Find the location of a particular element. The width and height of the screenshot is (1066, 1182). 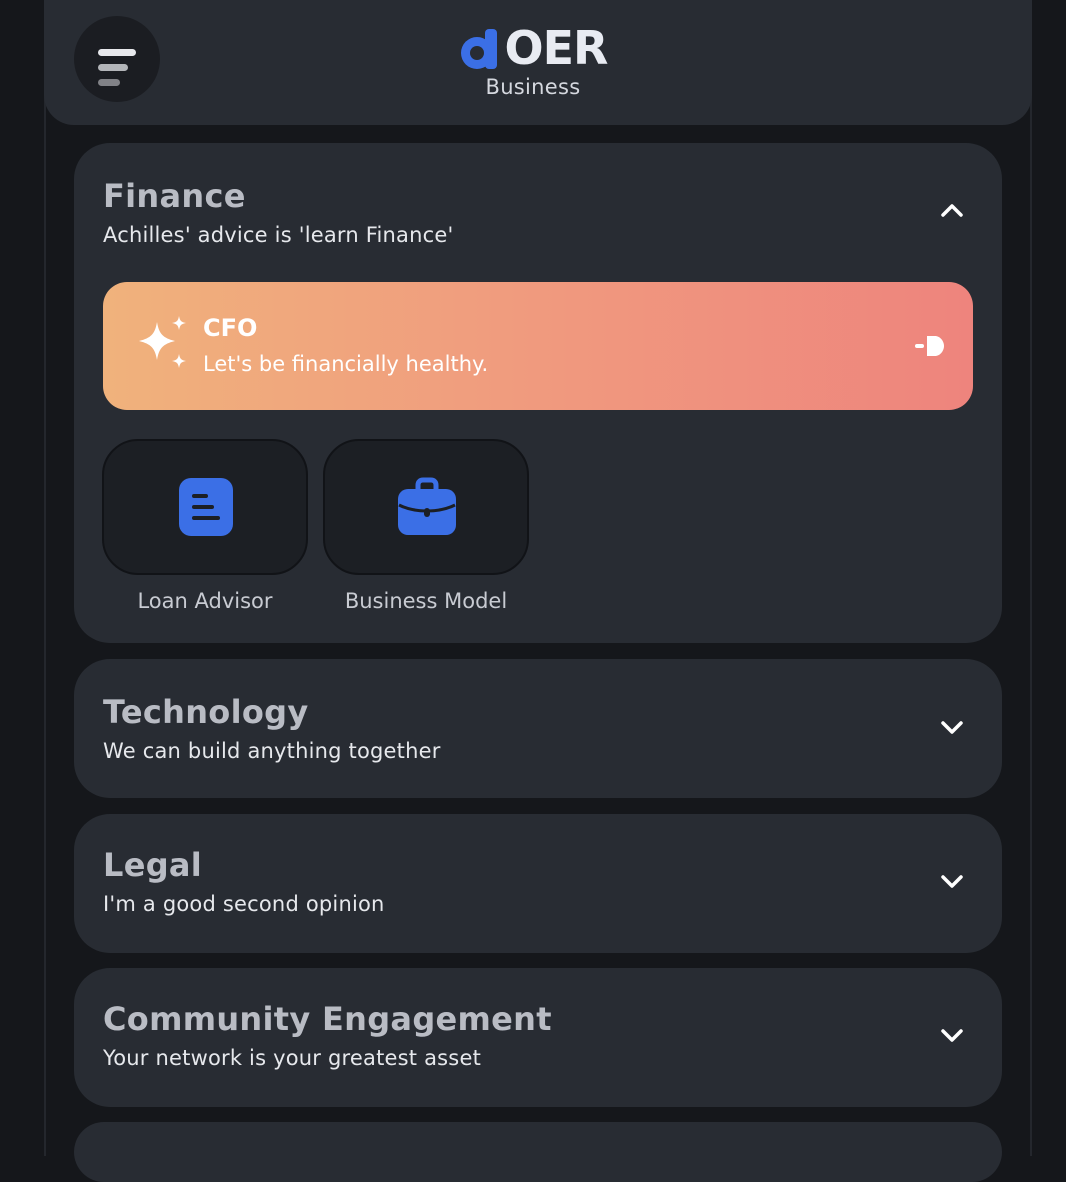

section-next-partial is located at coordinates (538, 1152).